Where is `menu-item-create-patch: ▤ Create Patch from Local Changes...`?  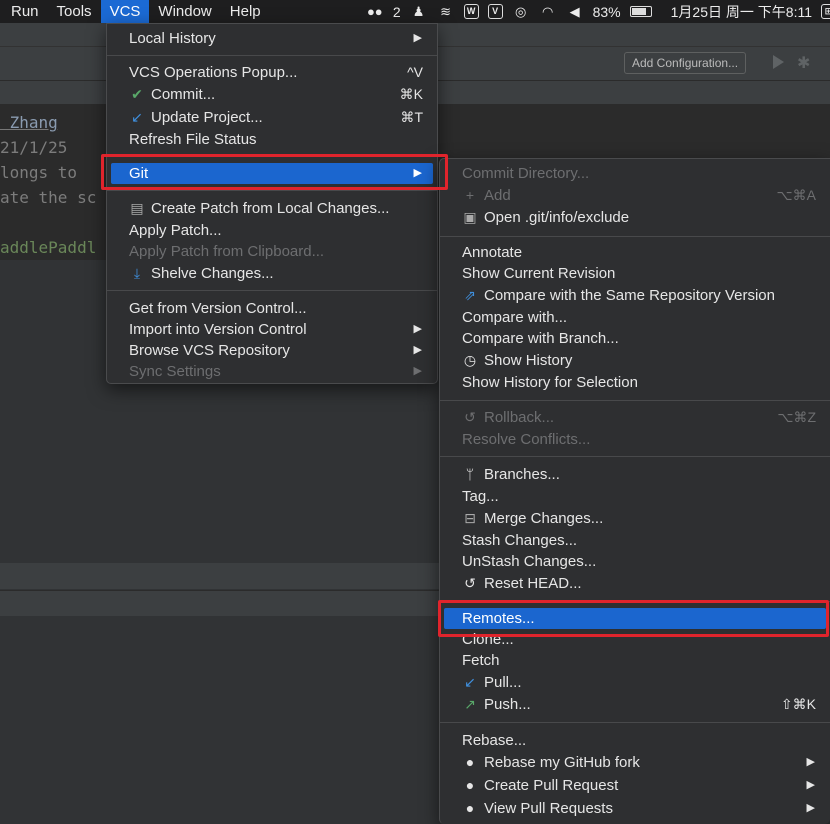 menu-item-create-patch: ▤ Create Patch from Local Changes... is located at coordinates (272, 208).